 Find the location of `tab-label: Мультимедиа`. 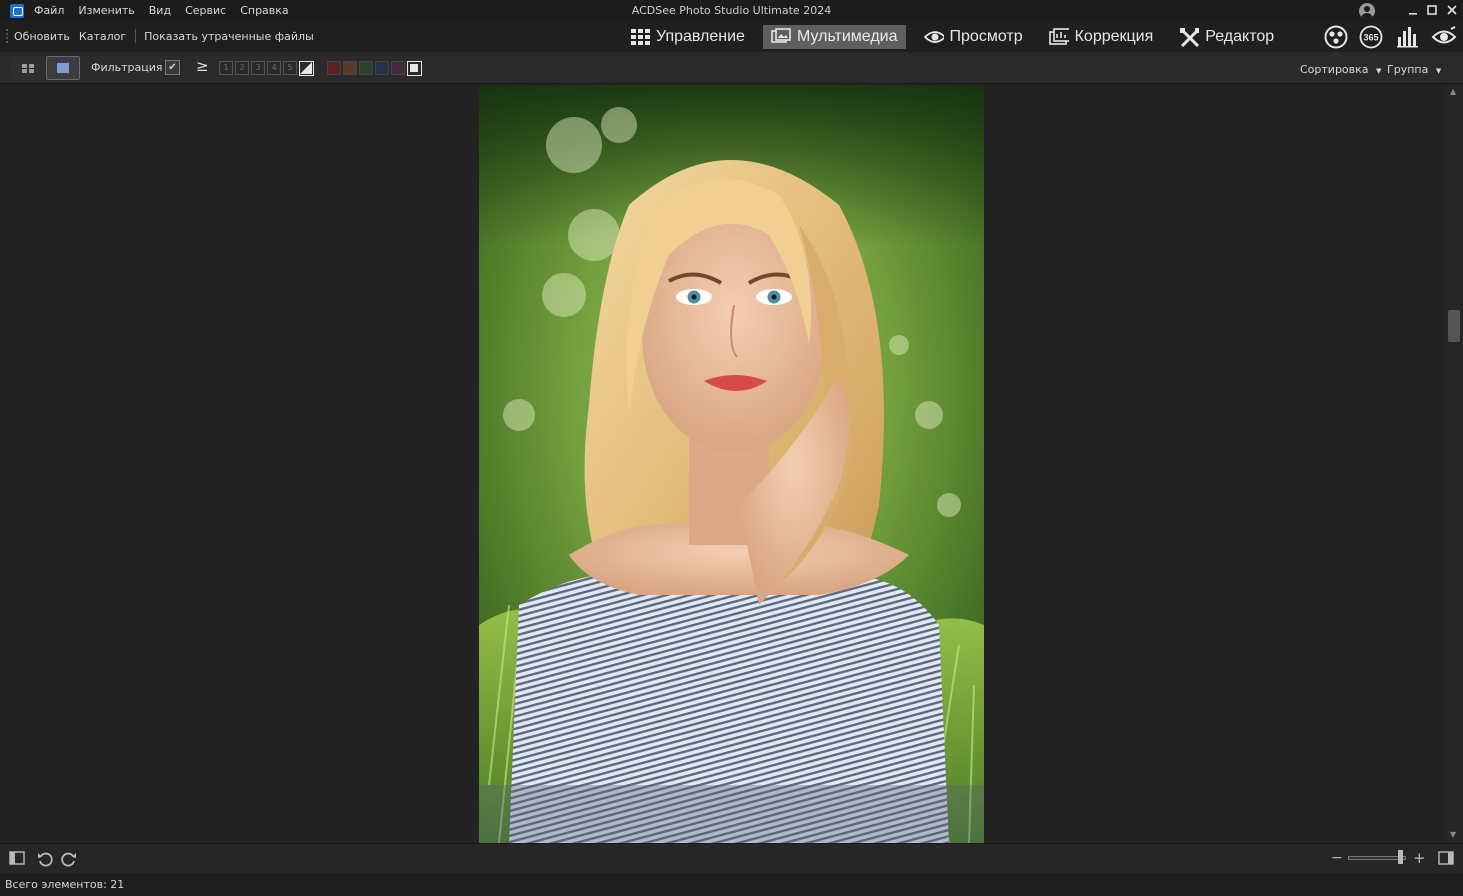

tab-label: Мультимедиа is located at coordinates (847, 36).